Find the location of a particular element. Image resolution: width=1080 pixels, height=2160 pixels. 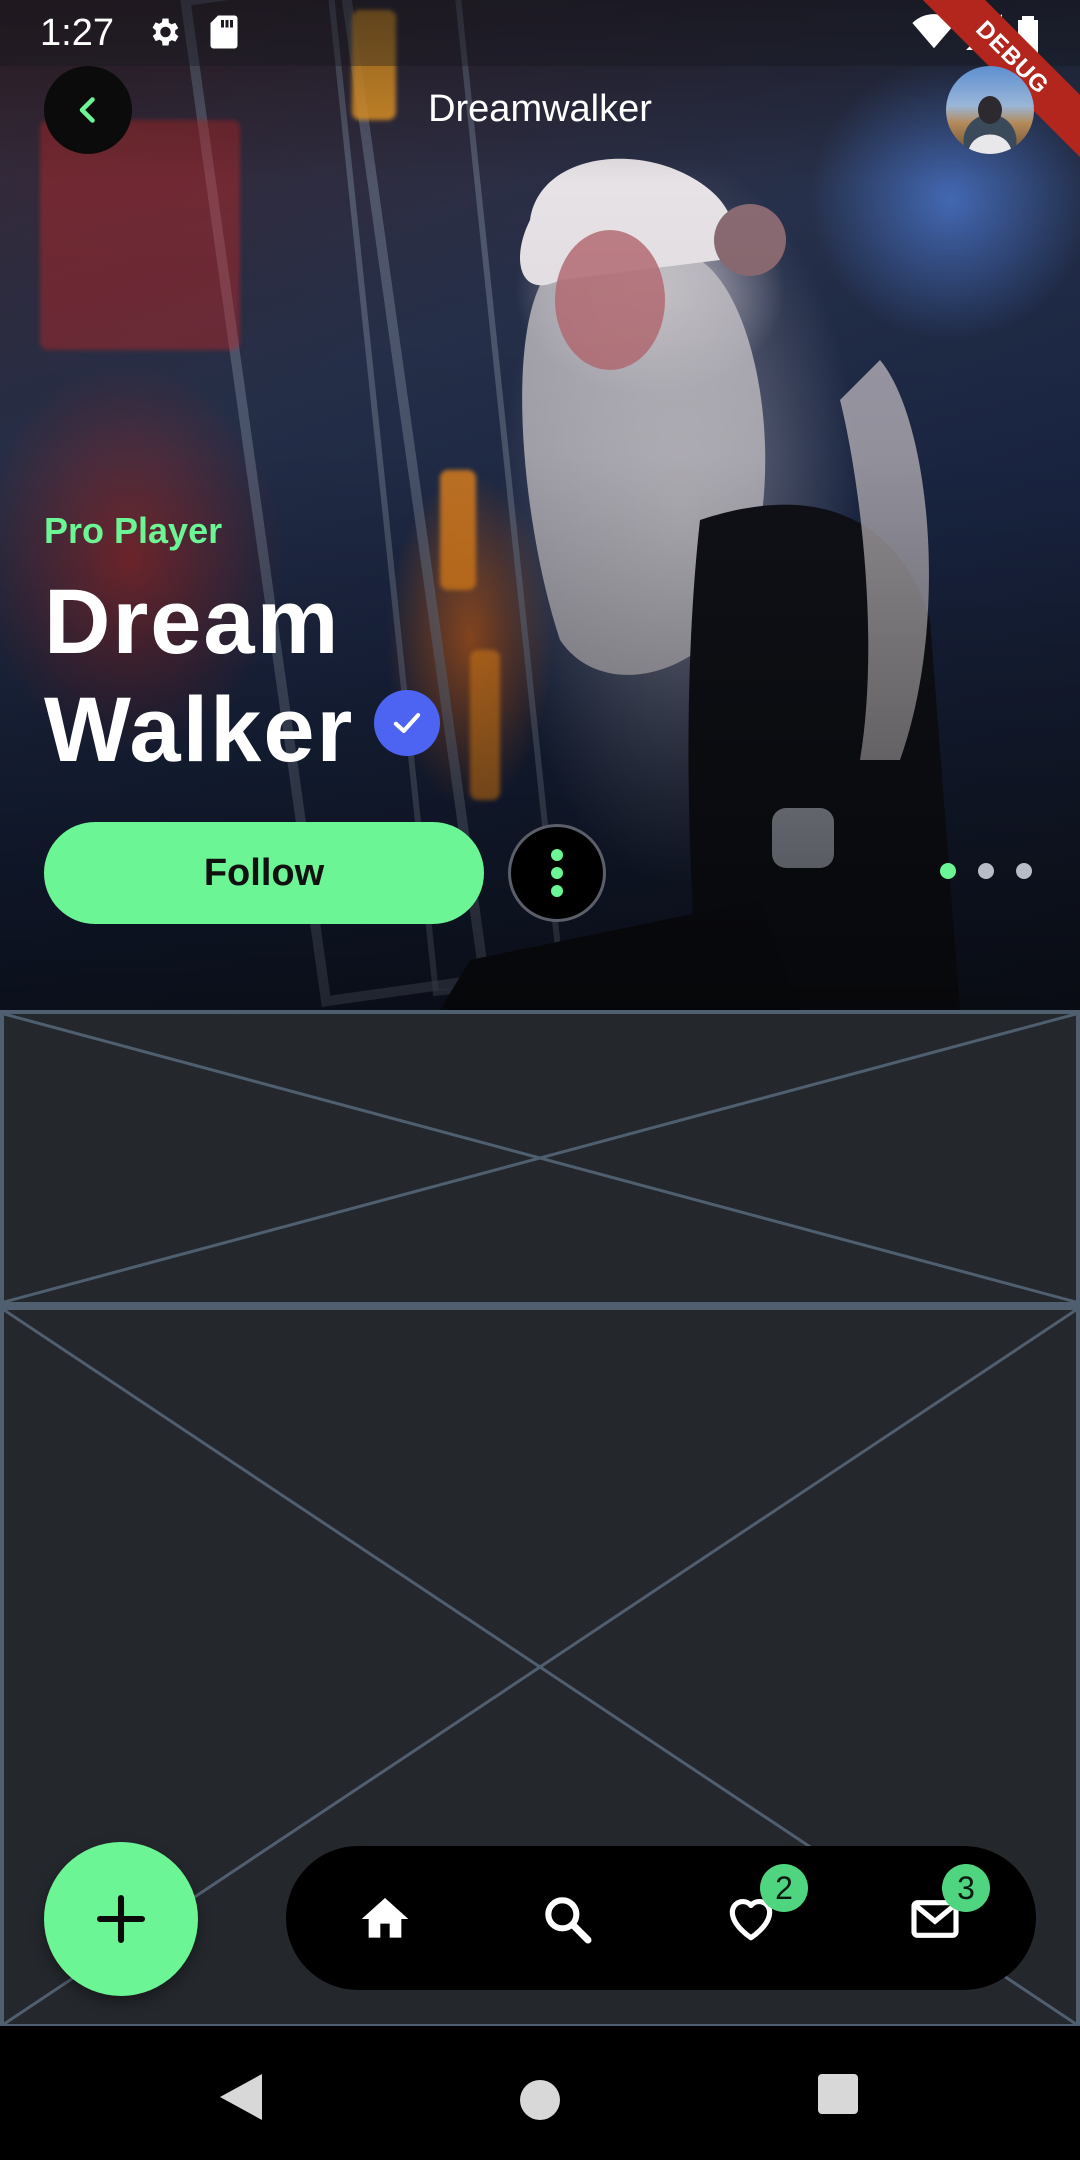

home-icon is located at coordinates (385, 1918).